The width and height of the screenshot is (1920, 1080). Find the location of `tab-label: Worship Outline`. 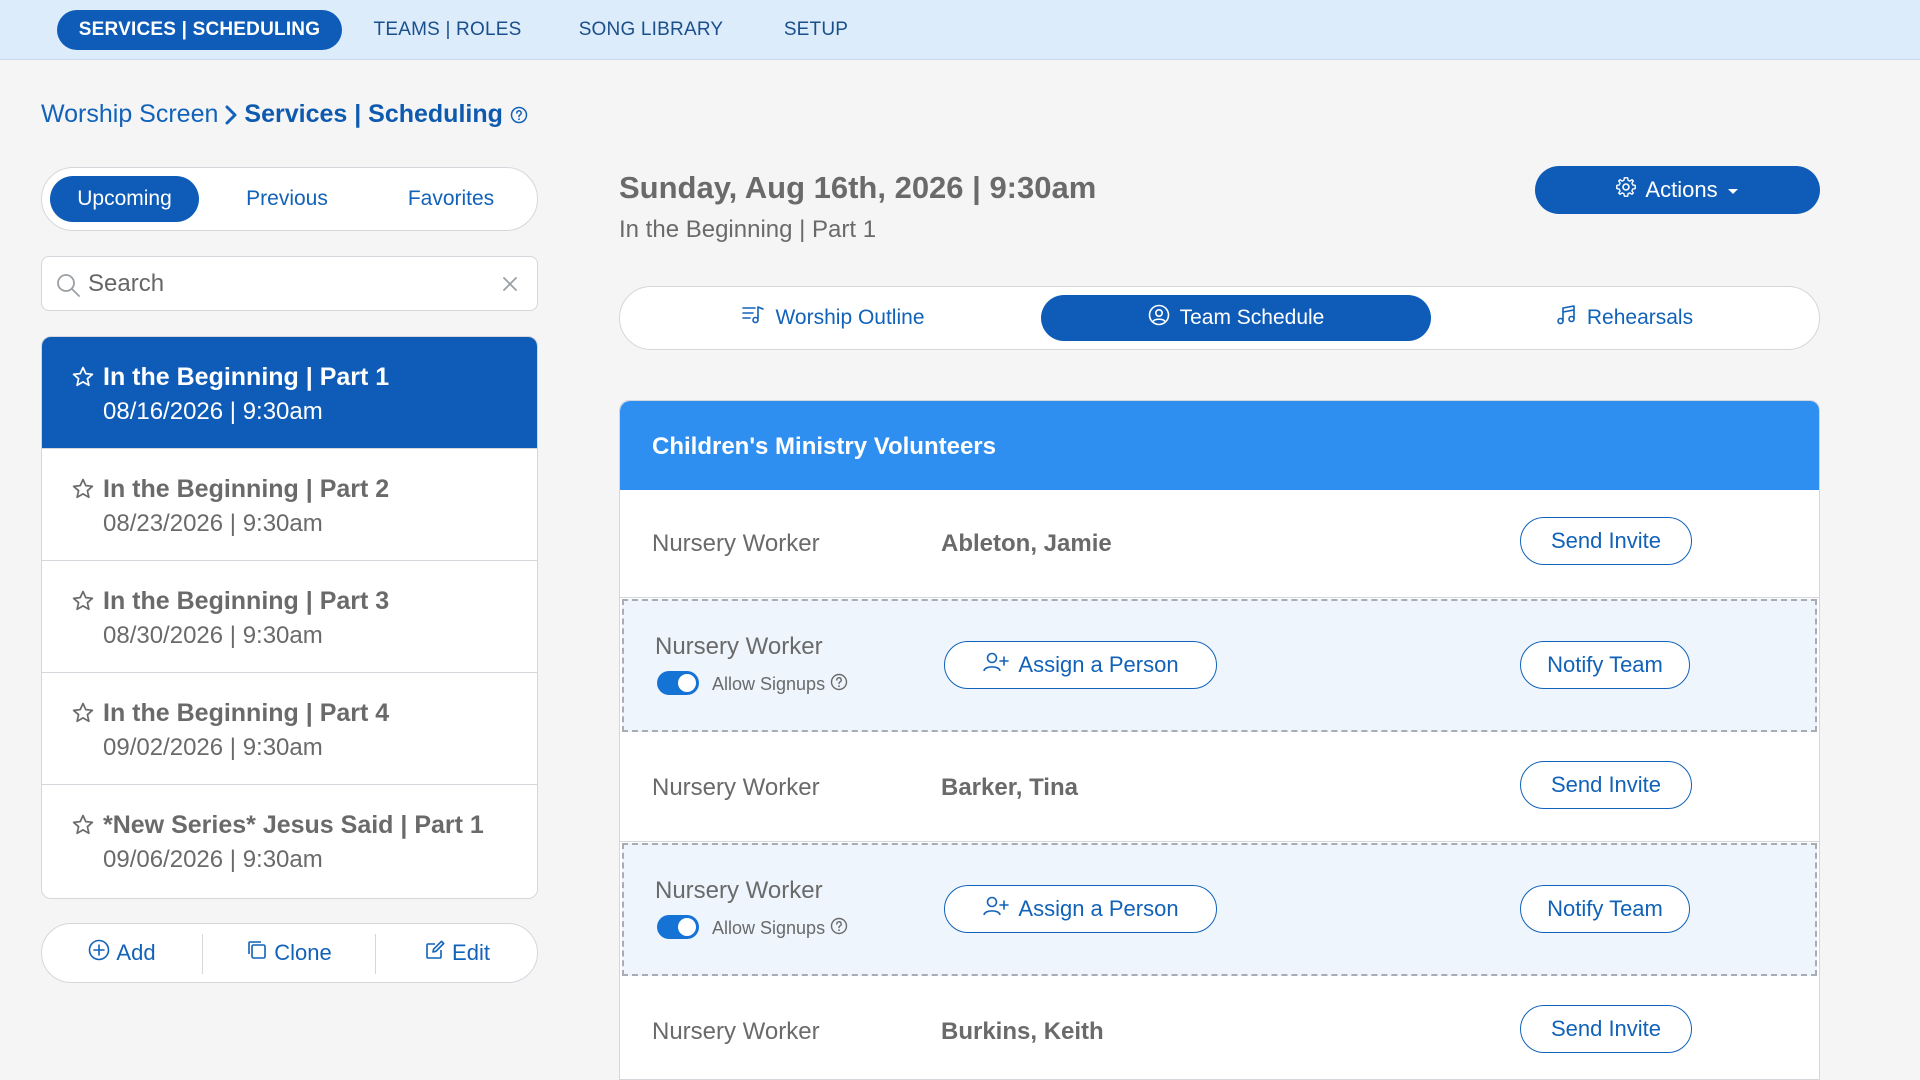

tab-label: Worship Outline is located at coordinates (850, 317).